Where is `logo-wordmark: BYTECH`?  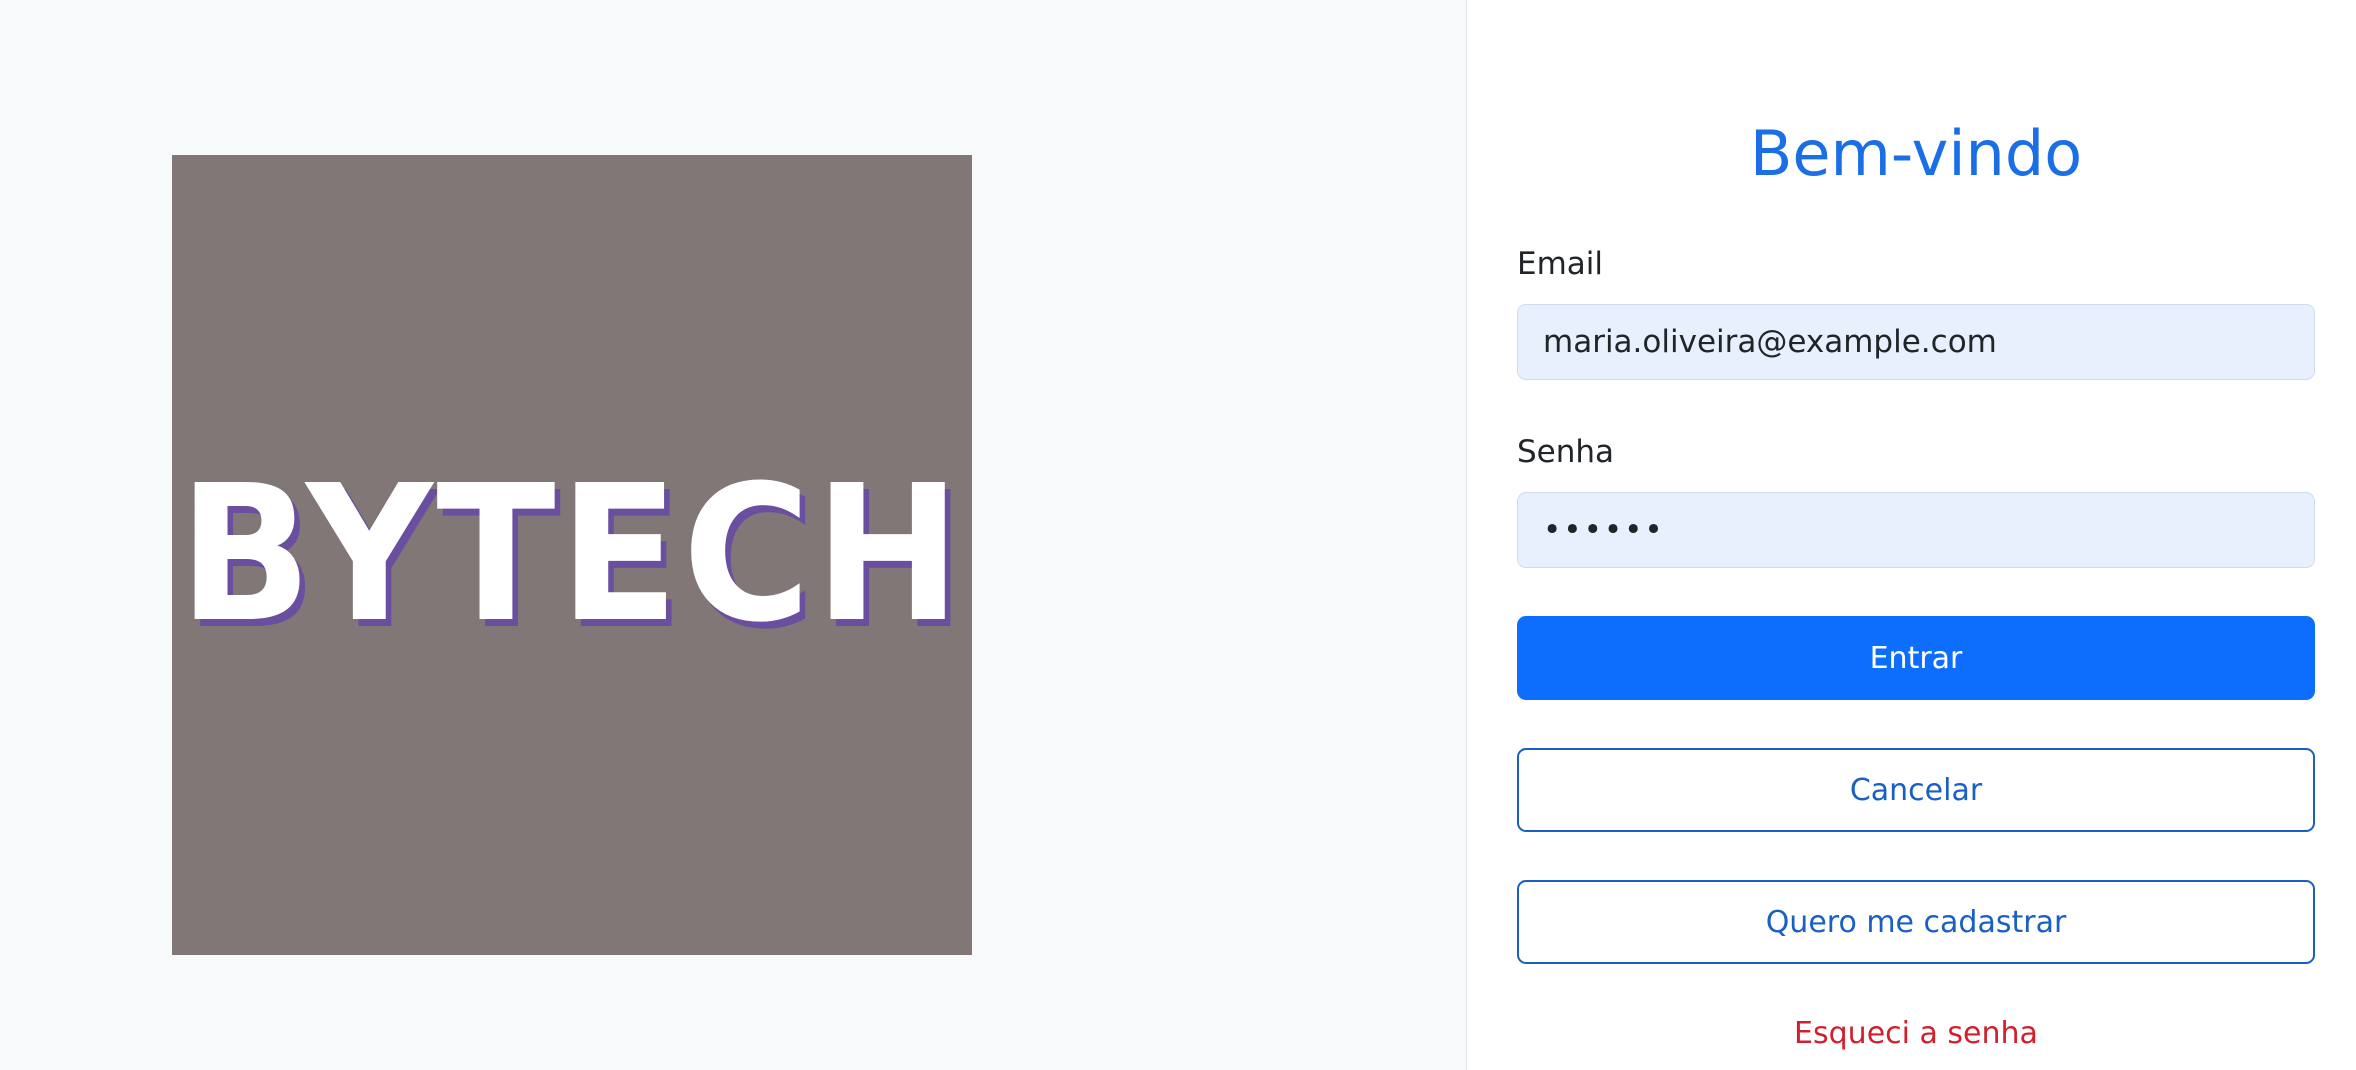
logo-wordmark: BYTECH is located at coordinates (572, 554).